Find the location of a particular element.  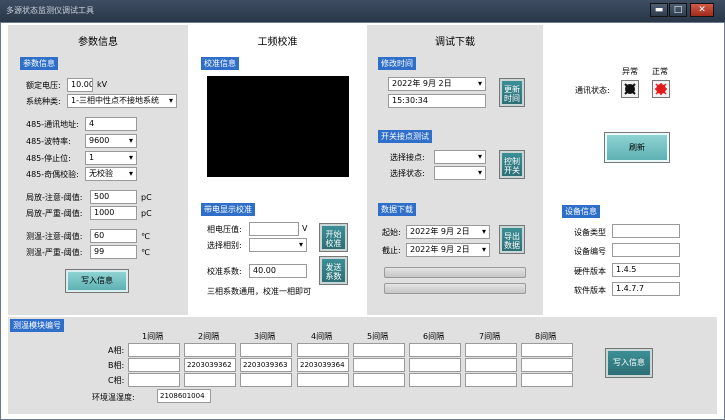

end-date-picker: 2022年 9月 2日 is located at coordinates (448, 250).